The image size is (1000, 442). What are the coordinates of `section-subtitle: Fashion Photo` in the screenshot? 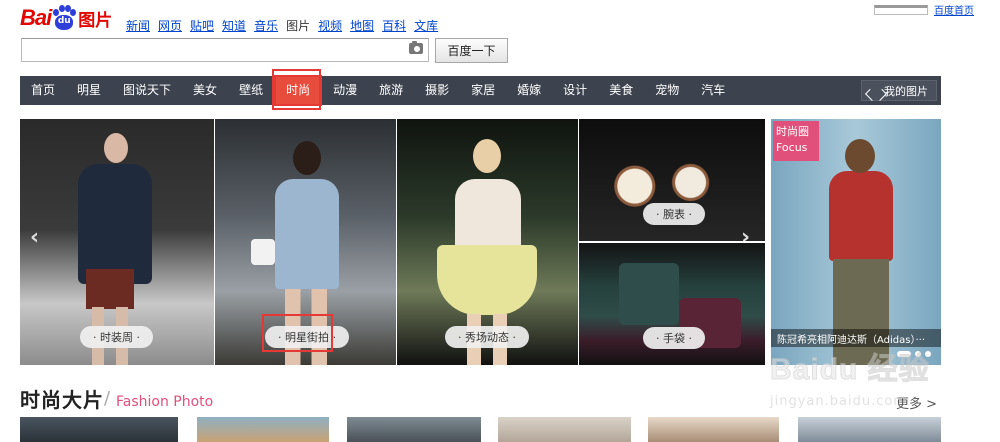 It's located at (165, 402).